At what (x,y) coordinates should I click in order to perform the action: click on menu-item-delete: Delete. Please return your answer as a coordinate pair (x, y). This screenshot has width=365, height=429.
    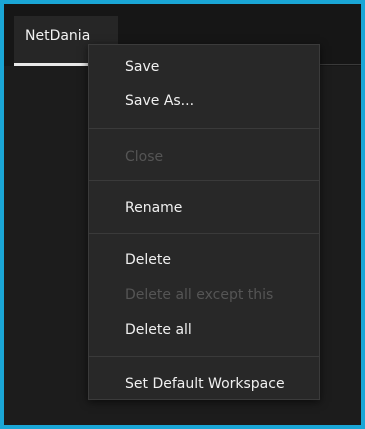
    Looking at the image, I should click on (204, 260).